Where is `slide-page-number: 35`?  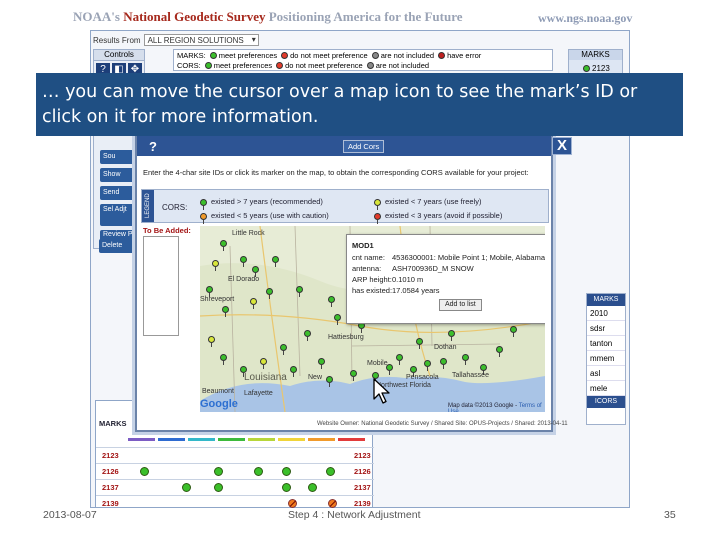 slide-page-number: 35 is located at coordinates (670, 515).